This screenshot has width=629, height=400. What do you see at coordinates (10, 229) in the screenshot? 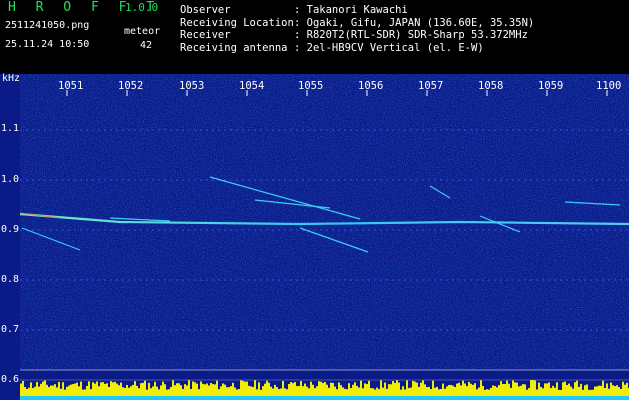
I see `y-tick-label: 0.9` at bounding box center [10, 229].